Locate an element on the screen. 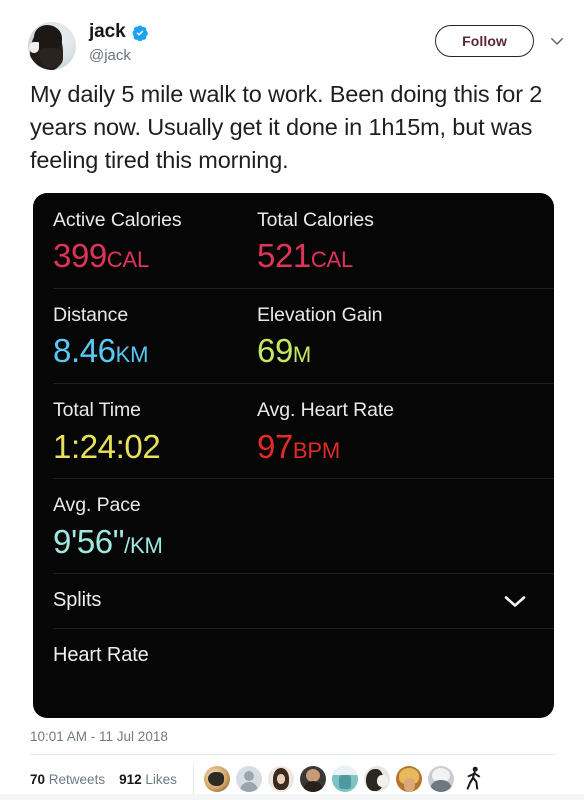  section-heart-rate: Heart Rate is located at coordinates (293, 655).